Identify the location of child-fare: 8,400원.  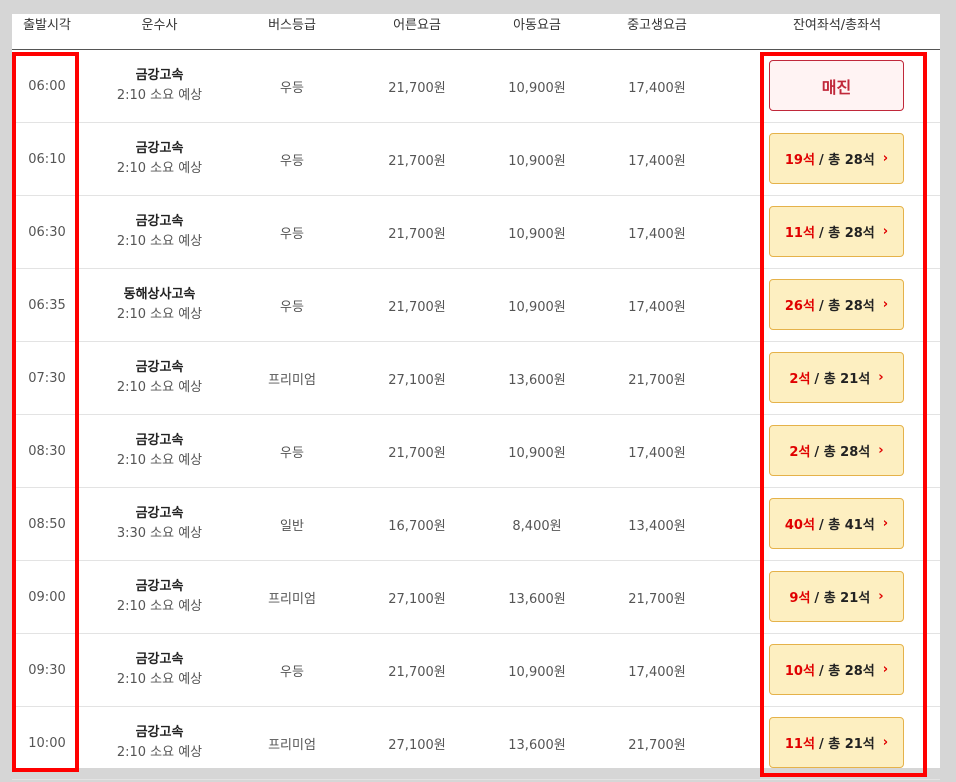
(537, 526).